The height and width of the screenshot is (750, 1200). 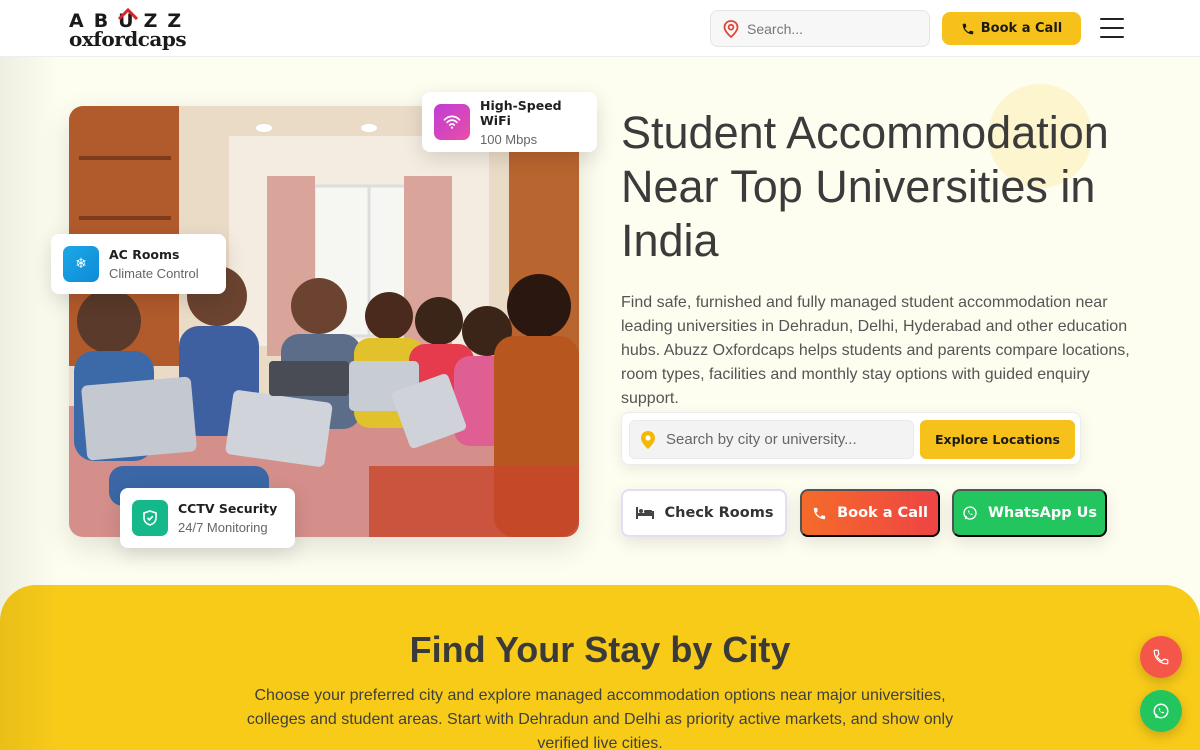 What do you see at coordinates (600, 28) in the screenshot?
I see `site-header: ABUZZ oxfordcaps Book a Call` at bounding box center [600, 28].